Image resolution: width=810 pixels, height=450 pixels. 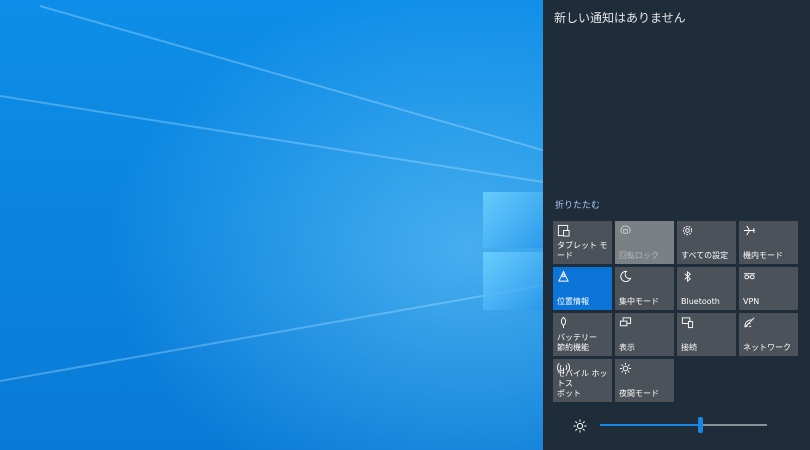 I want to click on no-notifications-text: 新しい通知はありません, so click(x=620, y=18).